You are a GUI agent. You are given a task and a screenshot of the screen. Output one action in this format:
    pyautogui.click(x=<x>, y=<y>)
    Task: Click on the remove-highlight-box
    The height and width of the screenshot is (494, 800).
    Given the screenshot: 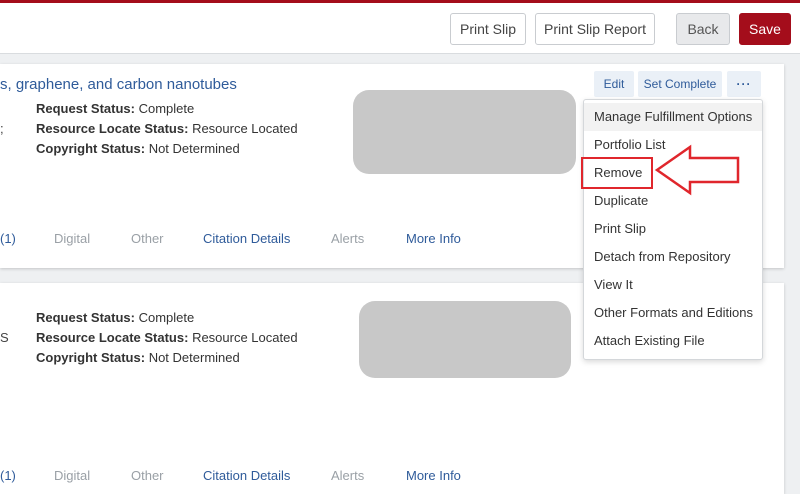 What is the action you would take?
    pyautogui.click(x=617, y=173)
    